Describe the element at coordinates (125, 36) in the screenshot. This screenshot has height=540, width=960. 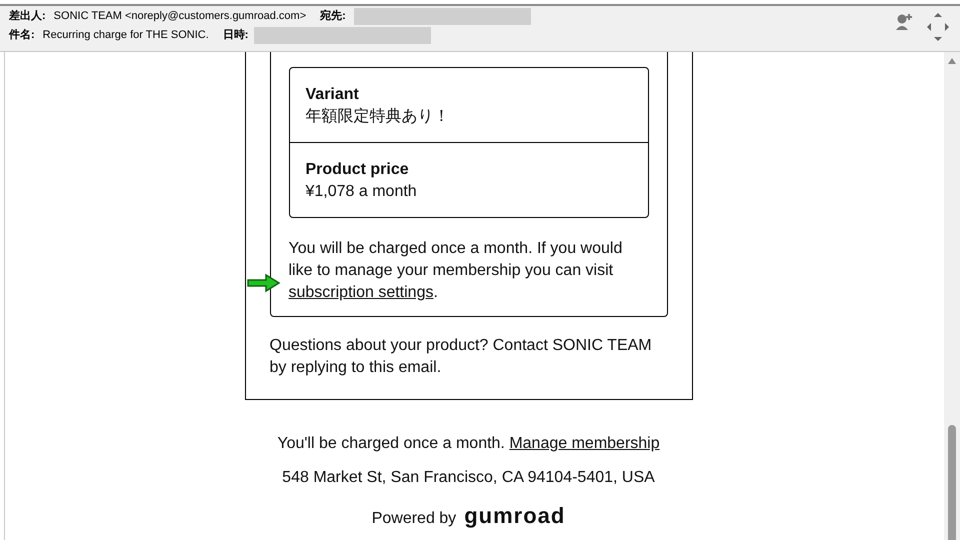
I see `subject-text: Recurring charge for THE SONIC.` at that location.